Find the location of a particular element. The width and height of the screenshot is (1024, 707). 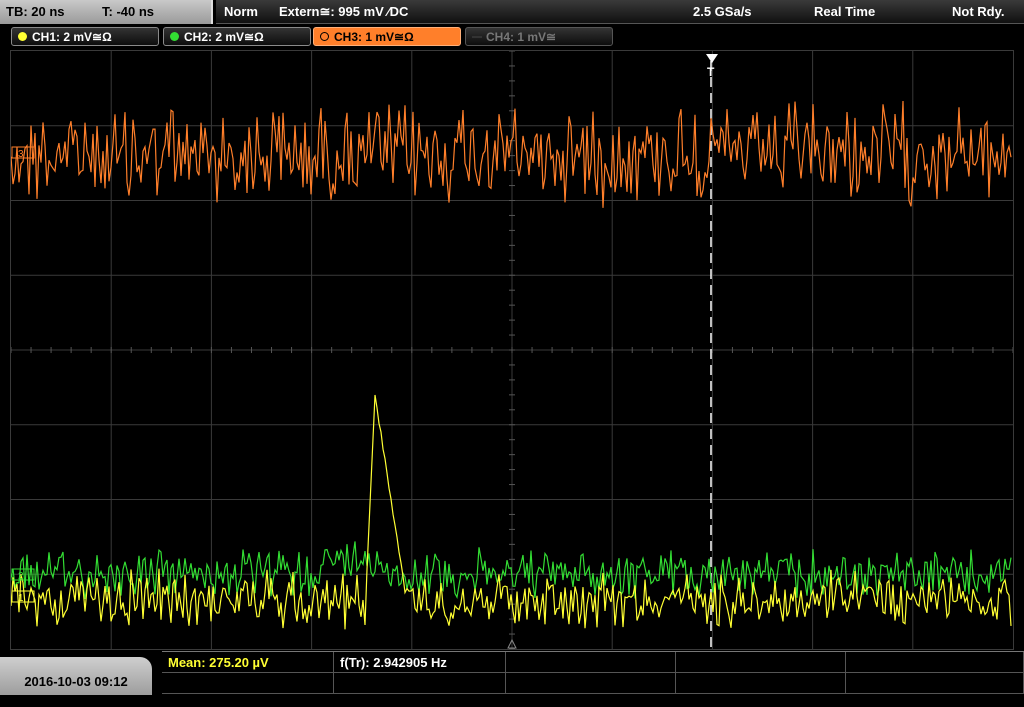

measurement-table: Mean: 275.20 µV f(Tr): 2.942905 Hz is located at coordinates (593, 673).